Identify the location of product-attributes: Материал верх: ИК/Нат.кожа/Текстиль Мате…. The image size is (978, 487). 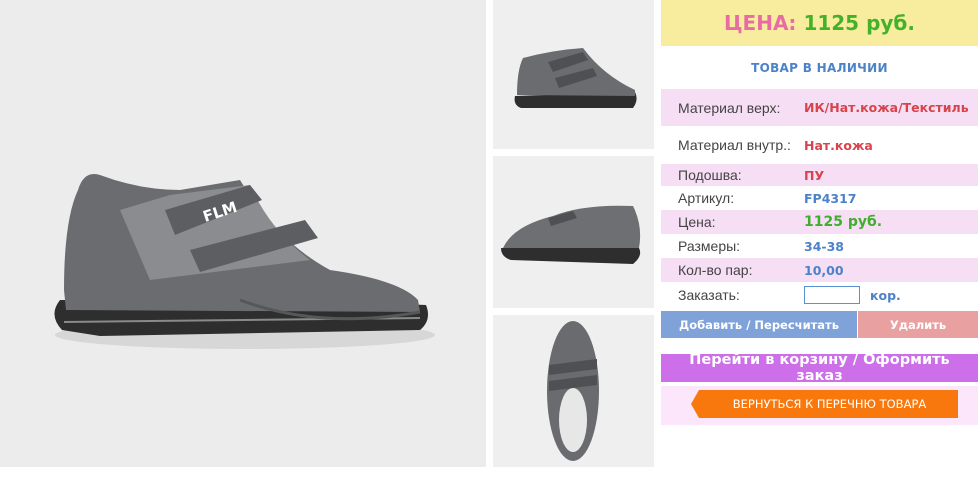
(819, 198).